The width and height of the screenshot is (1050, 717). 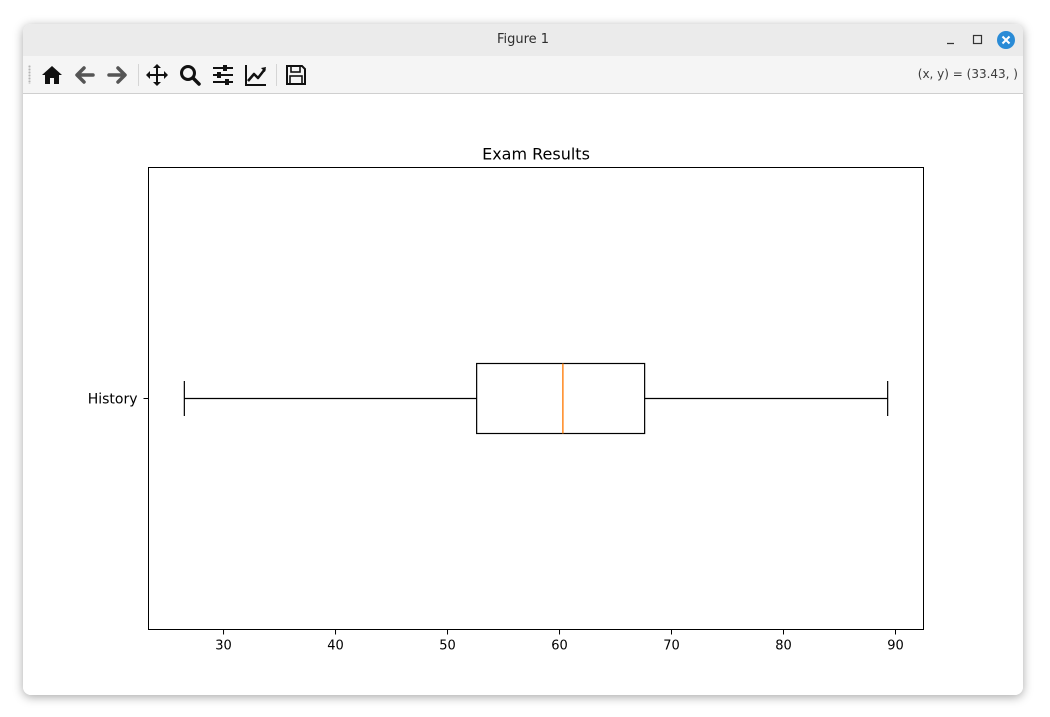 I want to click on maximize-icon, so click(x=977, y=39).